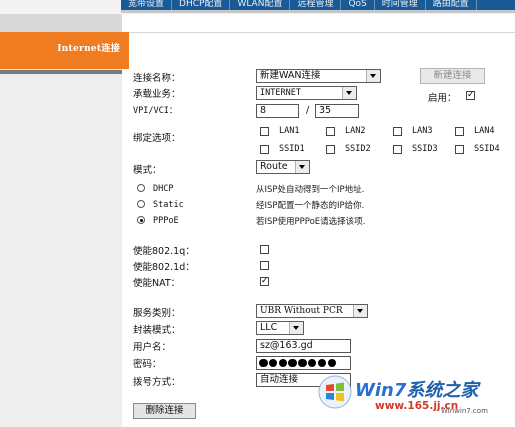  What do you see at coordinates (264, 281) in the screenshot?
I see `enable-nat-checkbox` at bounding box center [264, 281].